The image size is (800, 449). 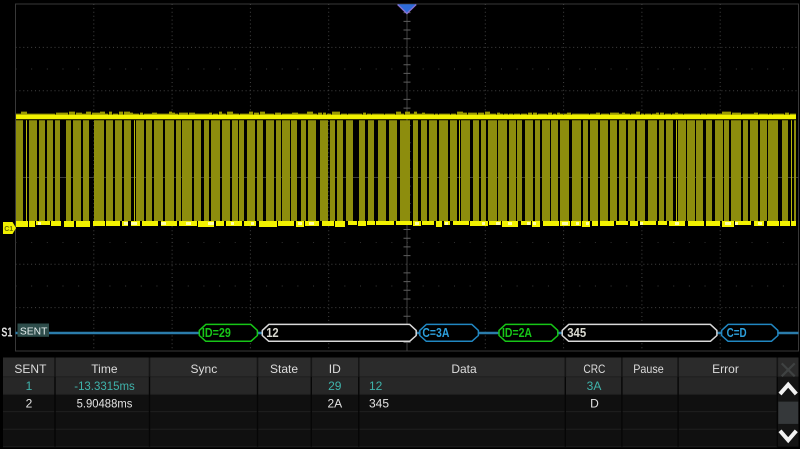 What do you see at coordinates (594, 369) in the screenshot?
I see `svg-text: CRC` at bounding box center [594, 369].